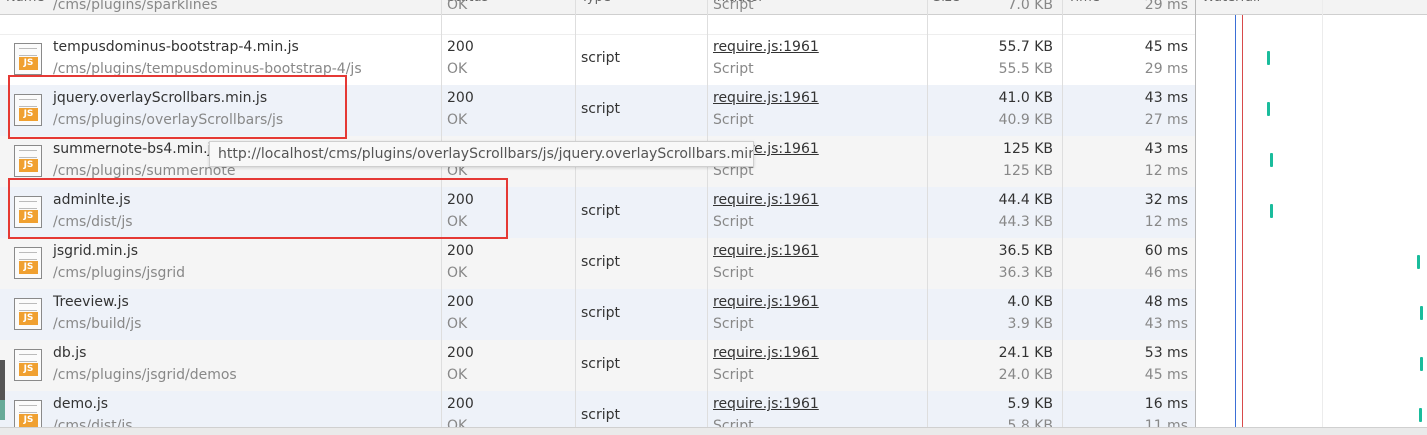 This screenshot has width=1427, height=435. I want to click on row-time: 60 ms, so click(1166, 251).